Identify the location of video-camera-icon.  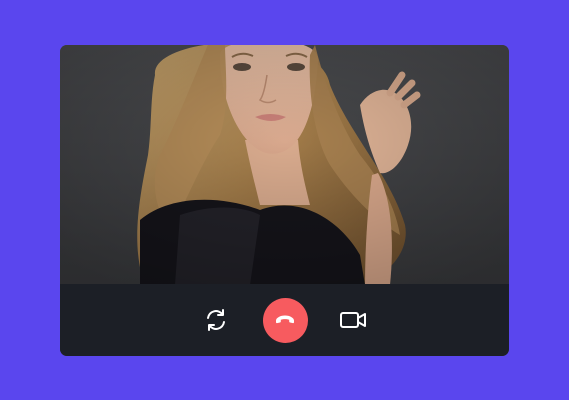
(353, 320).